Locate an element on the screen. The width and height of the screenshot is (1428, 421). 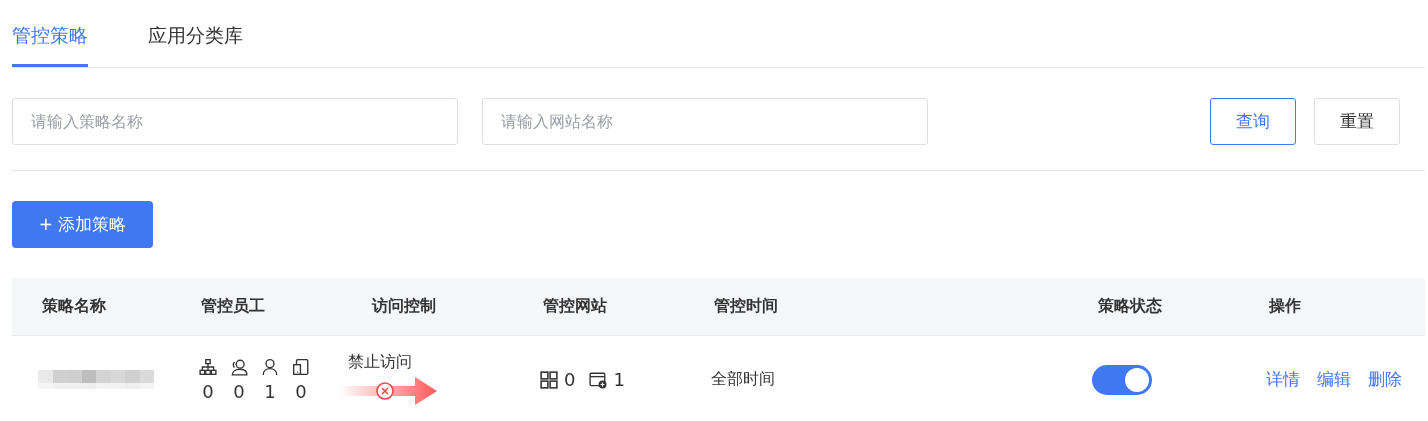
org-chart-icon is located at coordinates (208, 366).